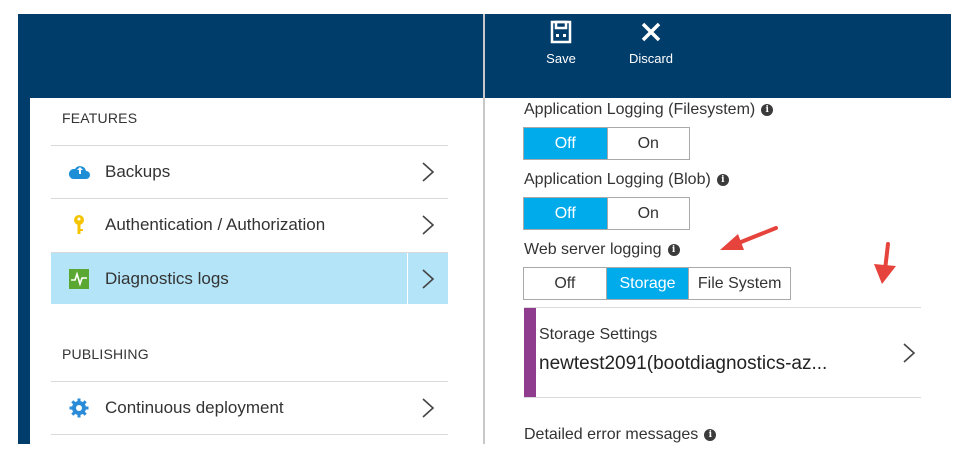  I want to click on list-divider, so click(249, 434).